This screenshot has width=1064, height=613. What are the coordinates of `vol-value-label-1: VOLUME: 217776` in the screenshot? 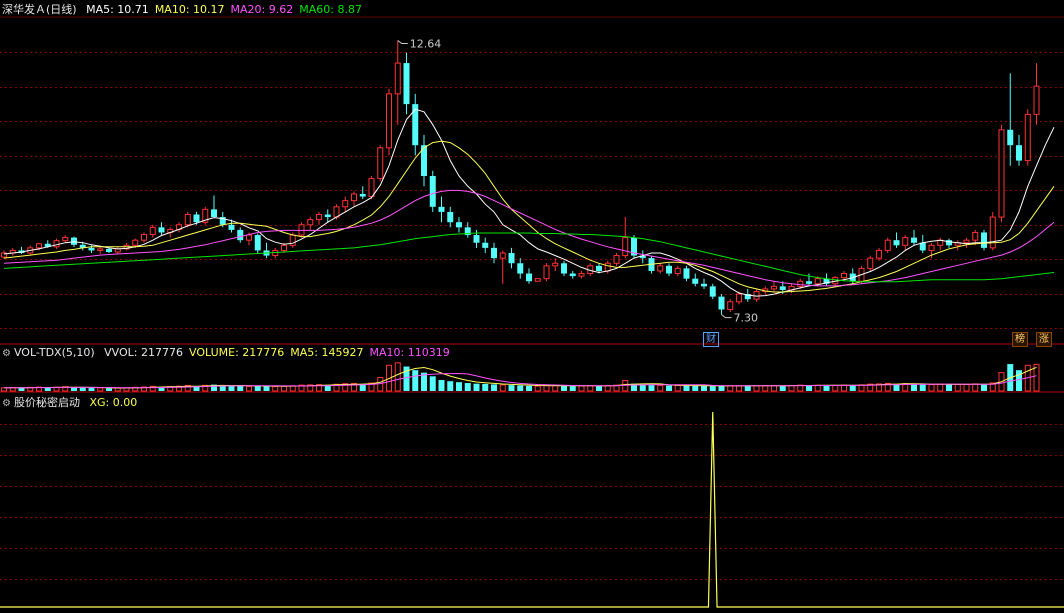 It's located at (237, 352).